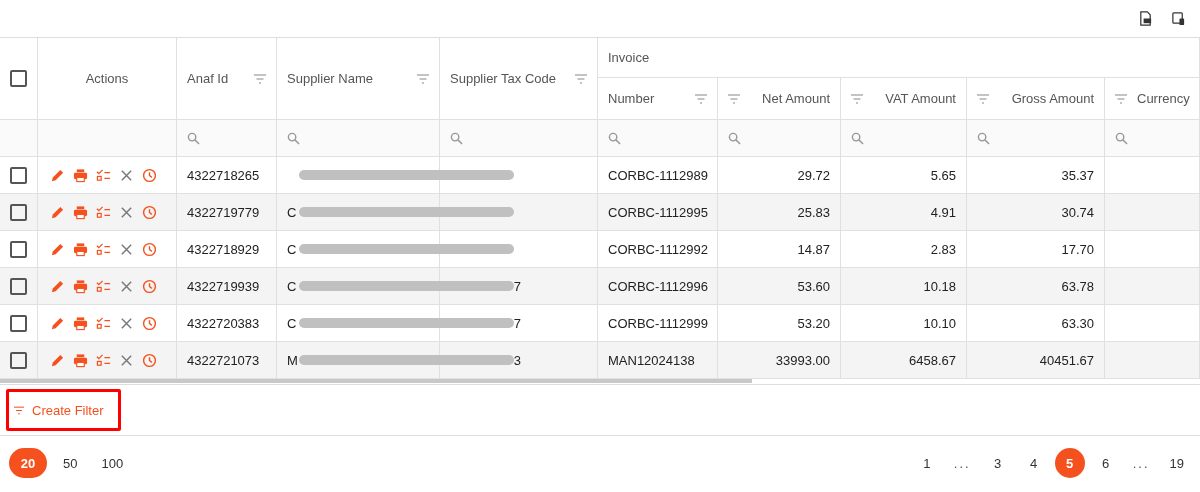 The height and width of the screenshot is (492, 1200). Describe the element at coordinates (107, 78) in the screenshot. I see `column-header: Actions` at that location.